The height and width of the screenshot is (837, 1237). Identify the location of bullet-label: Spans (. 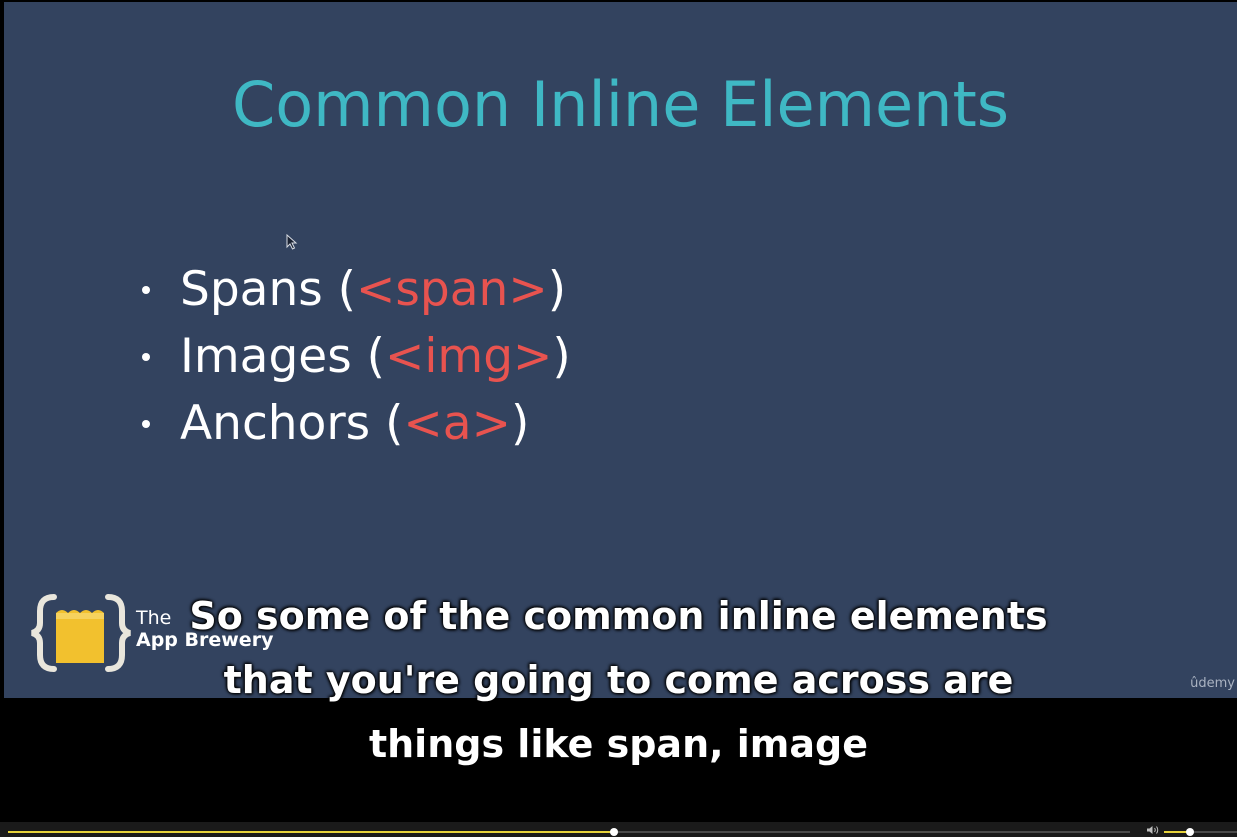
(268, 289).